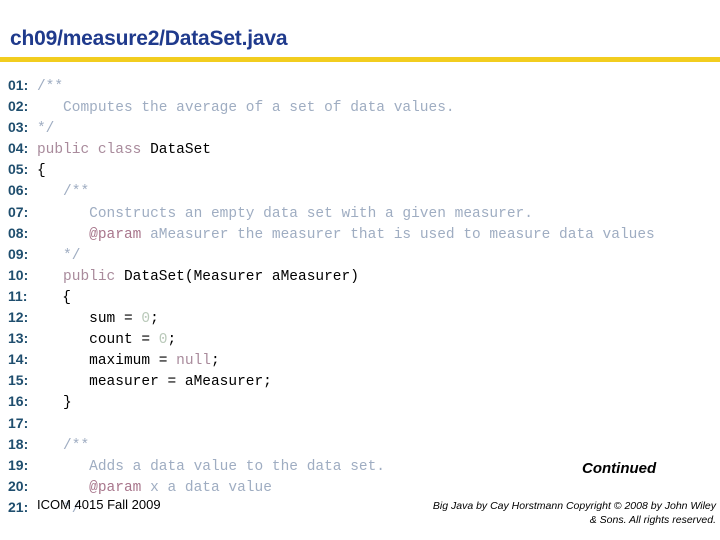  Describe the element at coordinates (180, 382) in the screenshot. I see `code-token: measurer = aMeasurer;` at that location.